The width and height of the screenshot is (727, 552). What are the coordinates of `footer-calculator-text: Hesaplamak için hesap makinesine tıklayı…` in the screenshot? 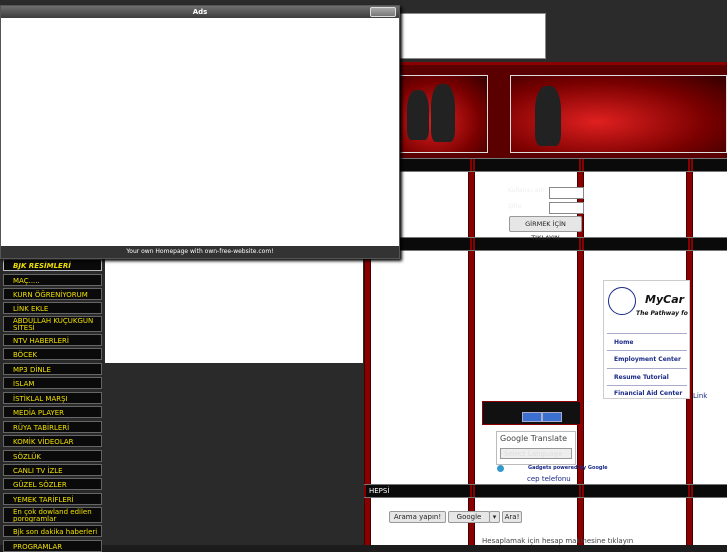 It's located at (558, 541).